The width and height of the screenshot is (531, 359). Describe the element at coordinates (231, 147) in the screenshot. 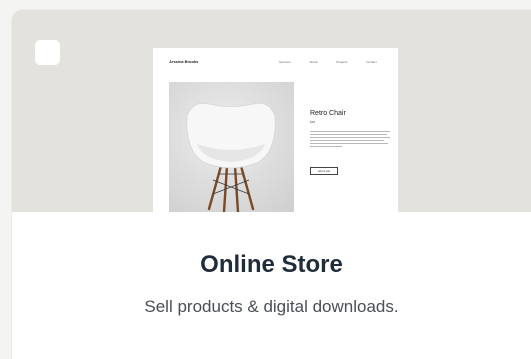

I see `chair-product-image` at that location.